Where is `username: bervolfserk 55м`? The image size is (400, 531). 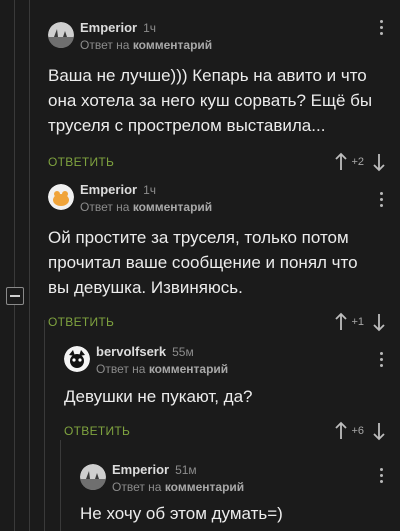
username: bervolfserk 55м is located at coordinates (145, 351).